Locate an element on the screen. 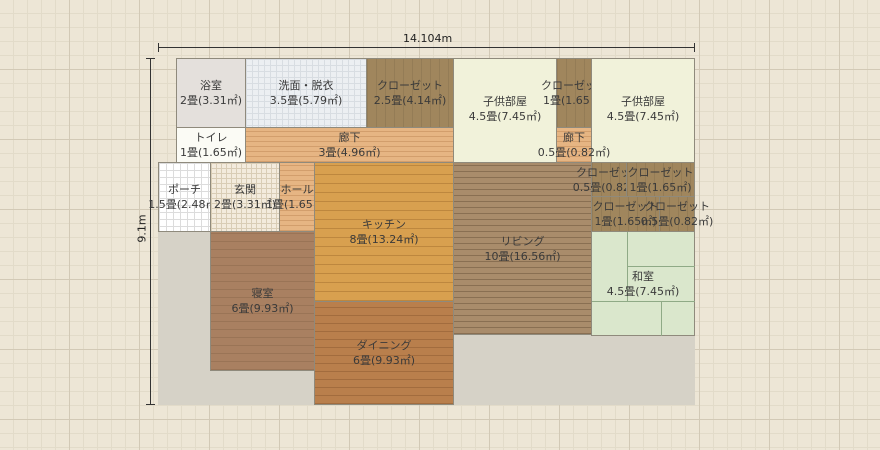  room-name: 玄関 is located at coordinates (245, 189).